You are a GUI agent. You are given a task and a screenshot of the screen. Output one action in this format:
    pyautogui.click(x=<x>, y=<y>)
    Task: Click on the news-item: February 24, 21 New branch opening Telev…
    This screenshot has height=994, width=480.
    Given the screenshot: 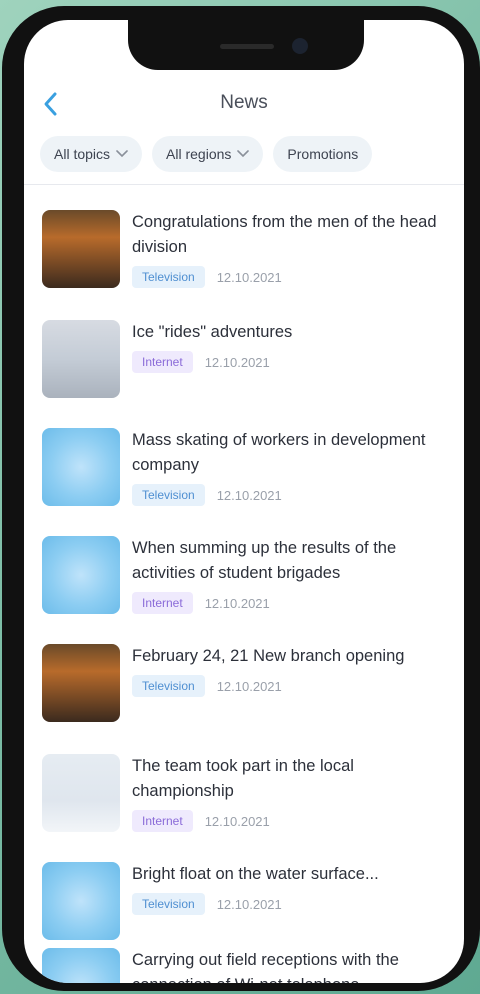 What is the action you would take?
    pyautogui.click(x=247, y=683)
    